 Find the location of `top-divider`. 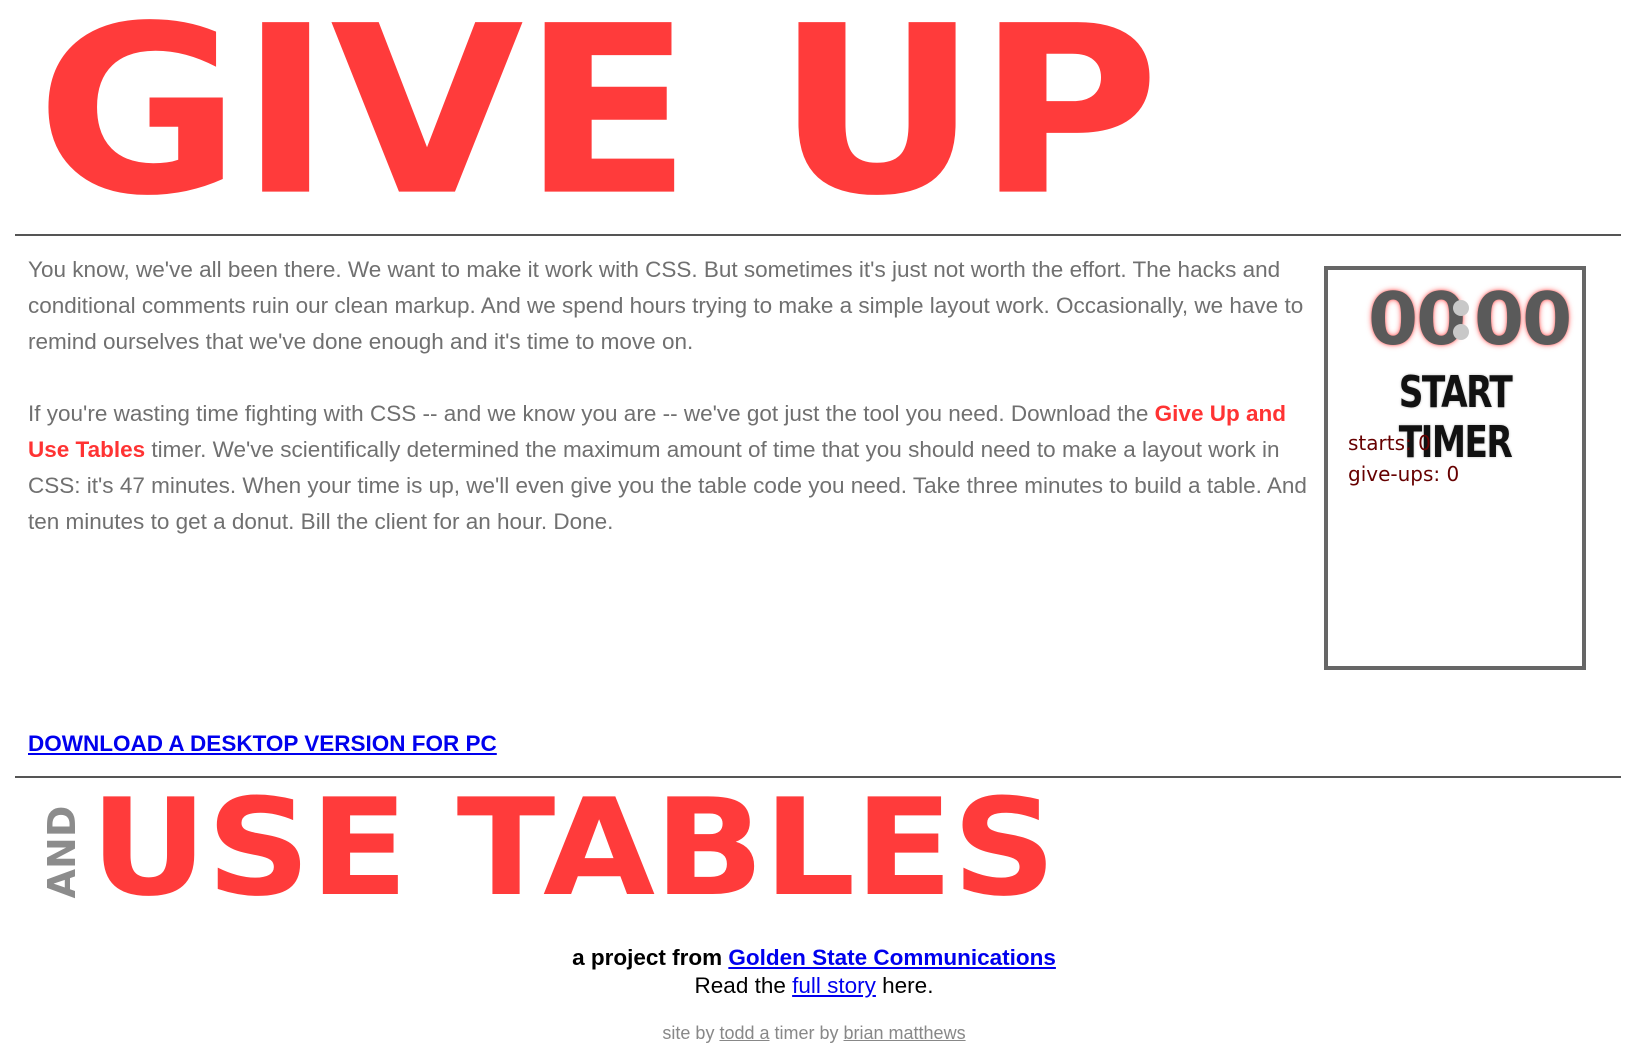

top-divider is located at coordinates (818, 235).